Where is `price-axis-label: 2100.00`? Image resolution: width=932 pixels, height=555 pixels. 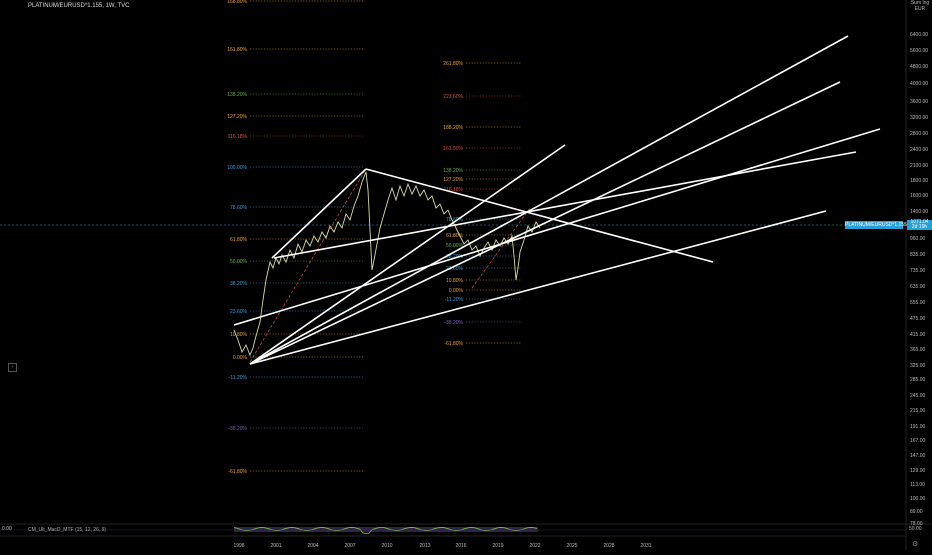 price-axis-label: 2100.00 is located at coordinates (919, 166).